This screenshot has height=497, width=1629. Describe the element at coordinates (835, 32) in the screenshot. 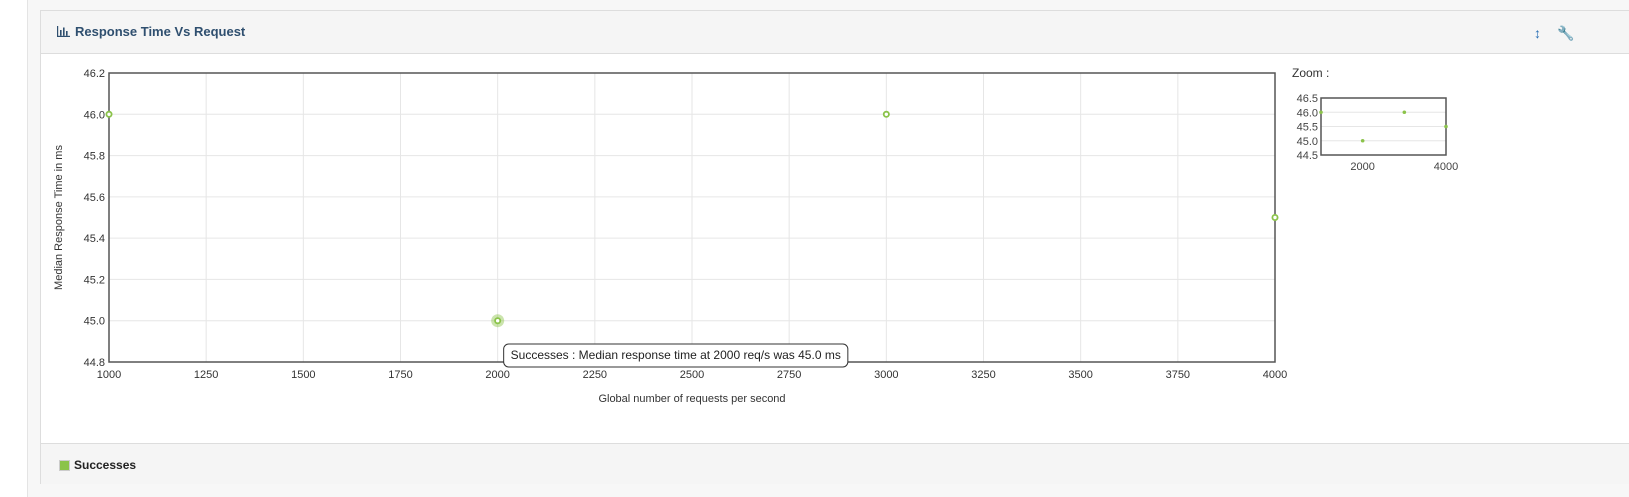

I see `panel-heading: Response Time Vs Request ↕ 🔧` at that location.